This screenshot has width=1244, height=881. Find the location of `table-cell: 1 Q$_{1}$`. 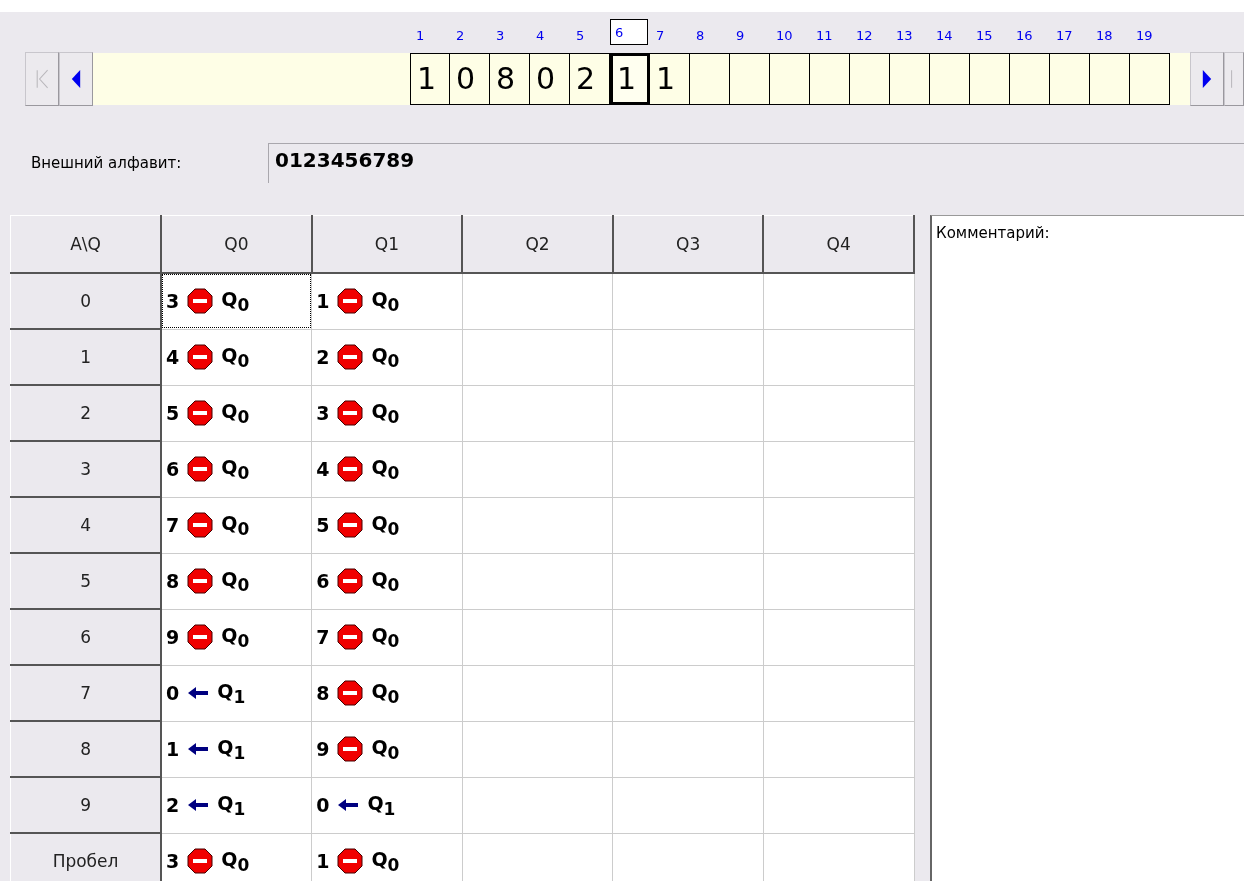

table-cell: 1 Q$_{1}$ is located at coordinates (236, 749).